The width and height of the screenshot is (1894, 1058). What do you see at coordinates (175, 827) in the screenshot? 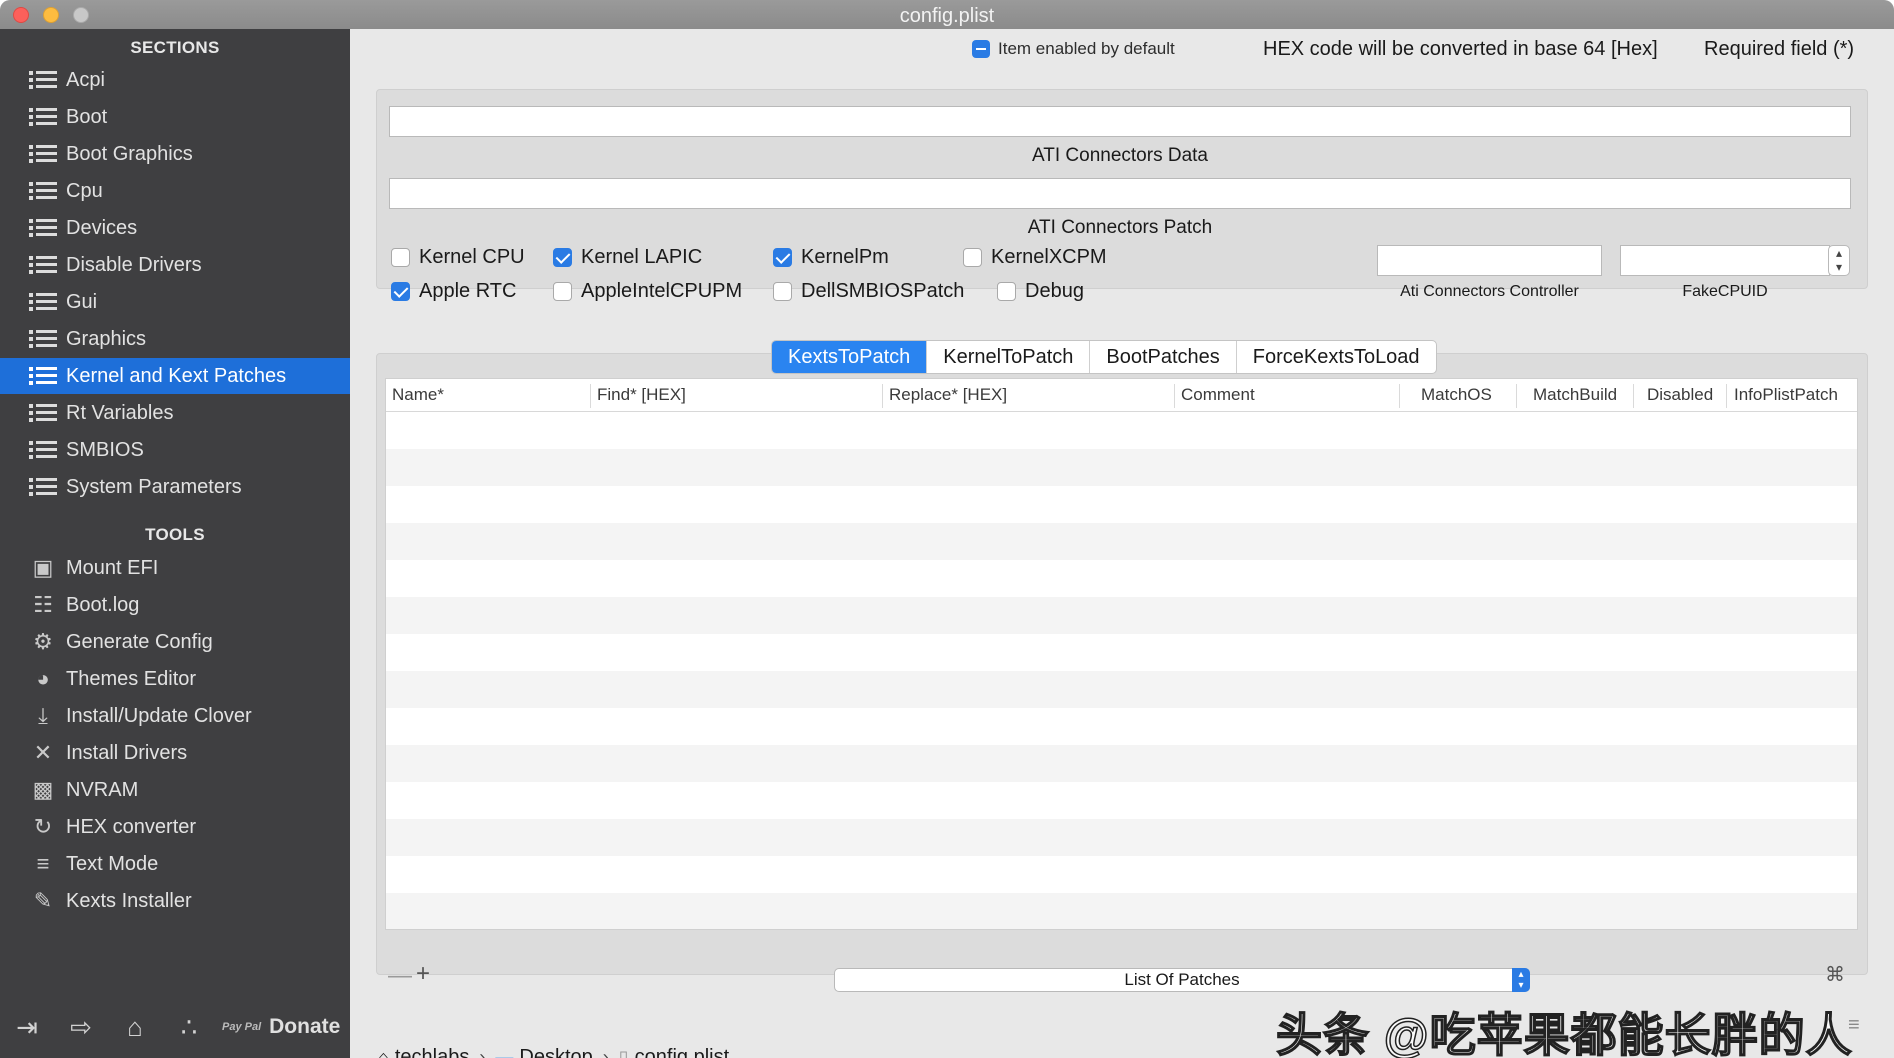
I see `tool-hex-converter: ↻ HEX converter` at bounding box center [175, 827].